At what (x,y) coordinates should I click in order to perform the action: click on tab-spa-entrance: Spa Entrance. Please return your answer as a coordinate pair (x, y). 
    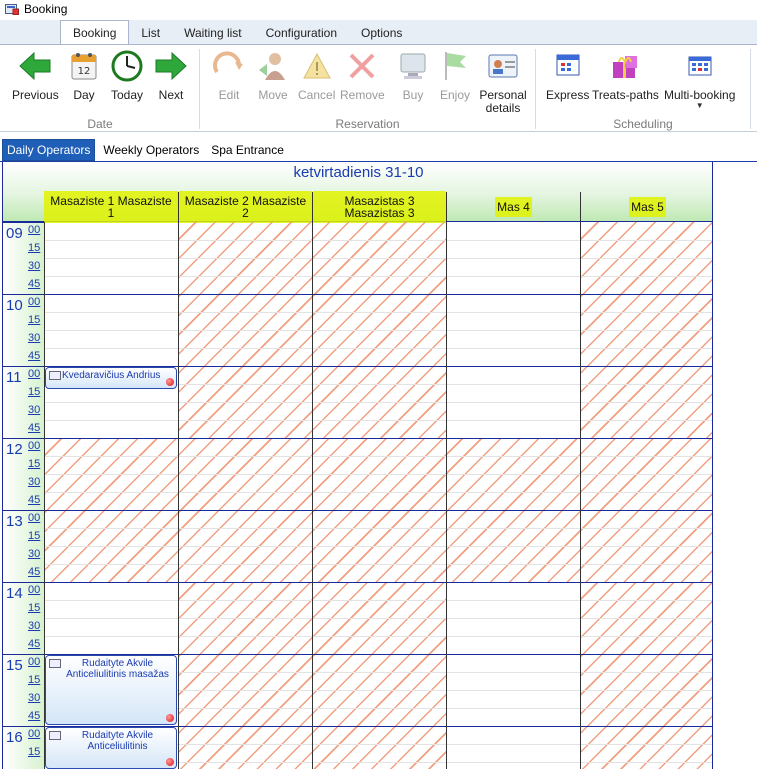
    Looking at the image, I should click on (247, 150).